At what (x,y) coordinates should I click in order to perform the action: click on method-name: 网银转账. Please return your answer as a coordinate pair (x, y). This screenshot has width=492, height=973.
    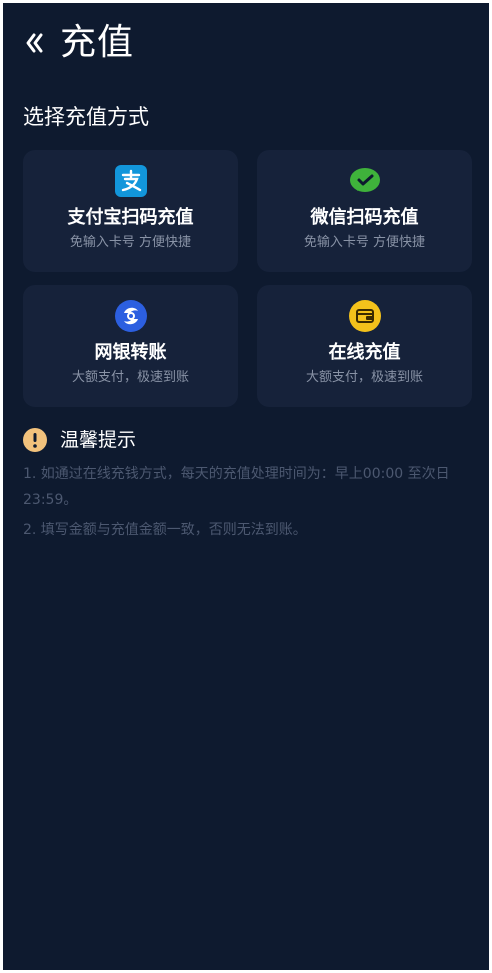
    Looking at the image, I should click on (130, 352).